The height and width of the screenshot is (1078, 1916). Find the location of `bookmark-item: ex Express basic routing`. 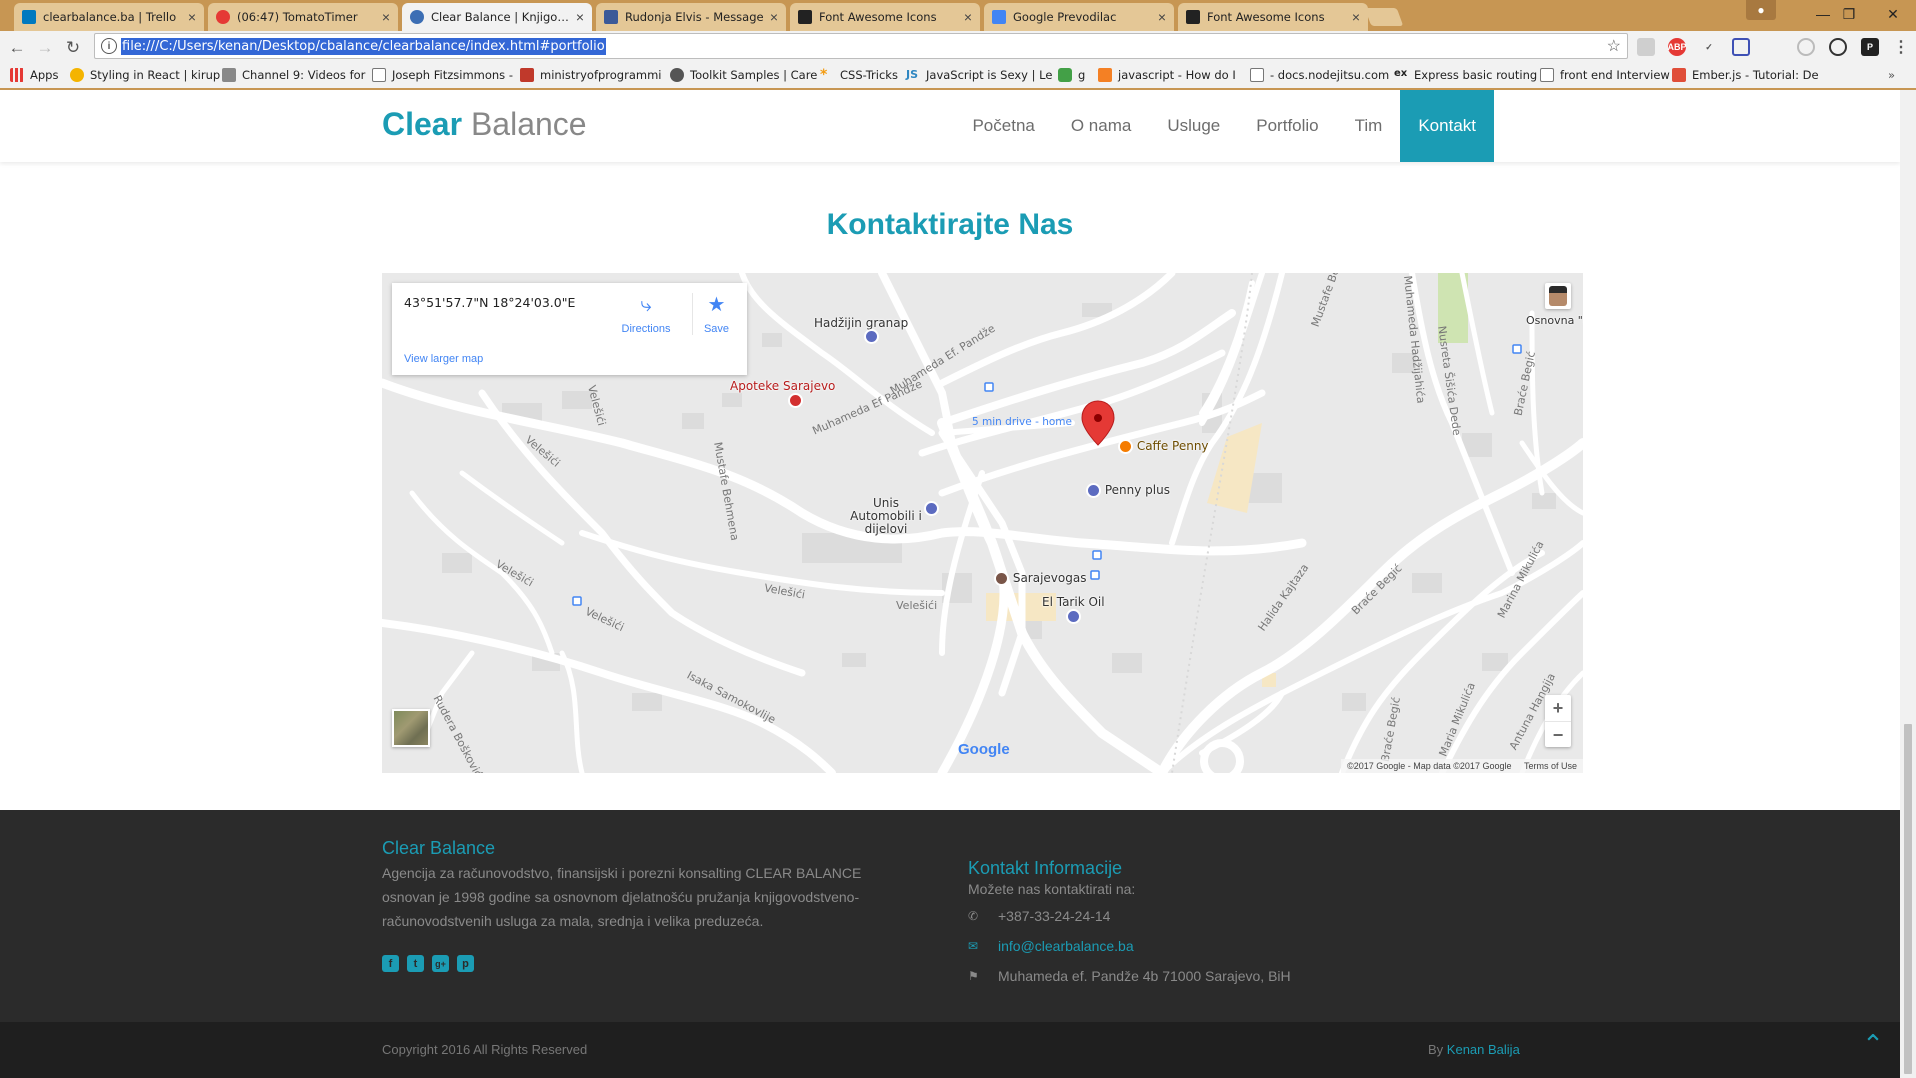

bookmark-item: ex Express basic routing is located at coordinates (1465, 75).